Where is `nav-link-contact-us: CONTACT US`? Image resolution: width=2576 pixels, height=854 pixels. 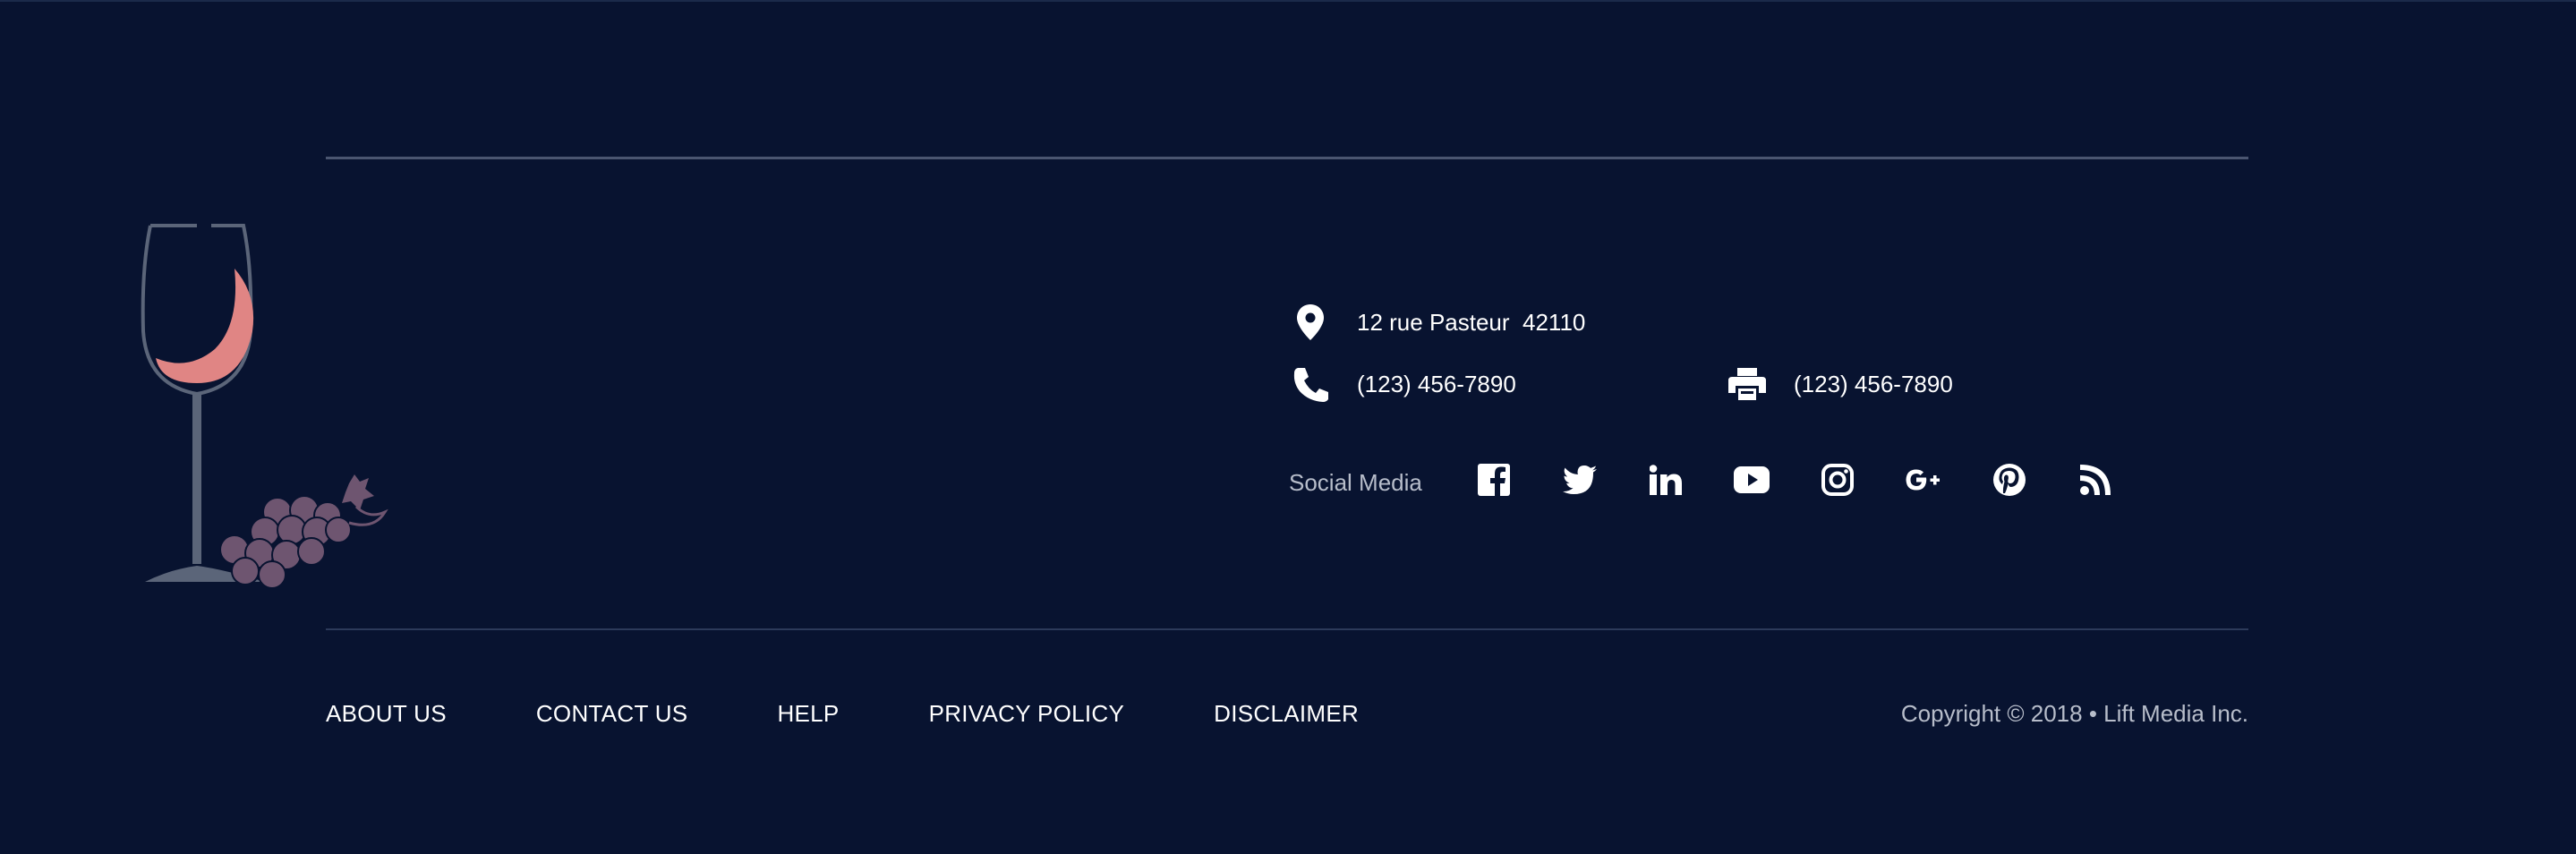 nav-link-contact-us: CONTACT US is located at coordinates (612, 714).